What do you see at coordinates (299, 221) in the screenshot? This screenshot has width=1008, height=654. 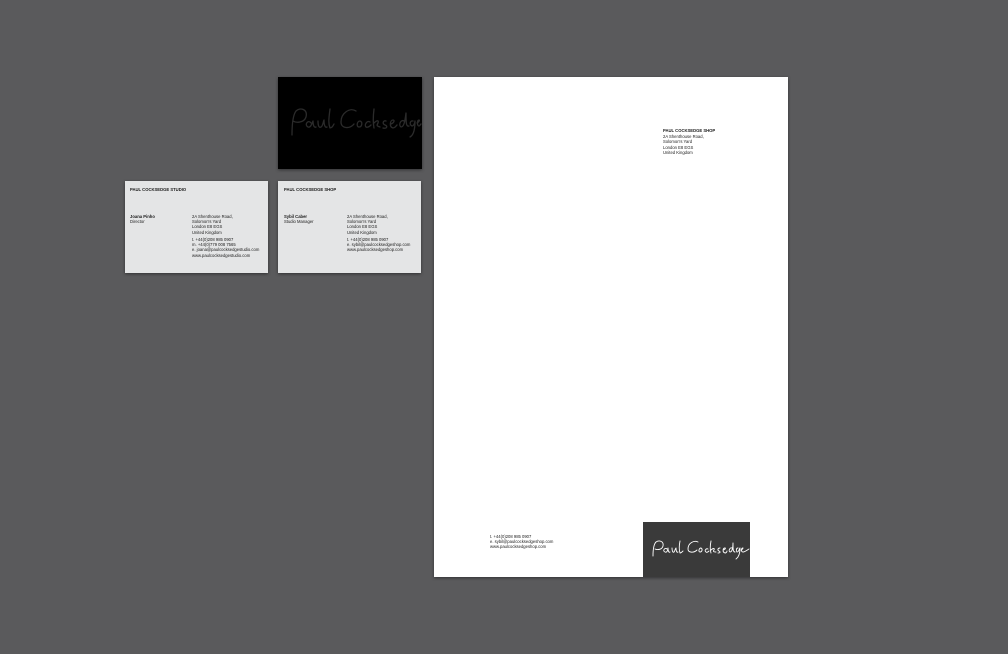 I see `card-person-title: Studio Manager` at bounding box center [299, 221].